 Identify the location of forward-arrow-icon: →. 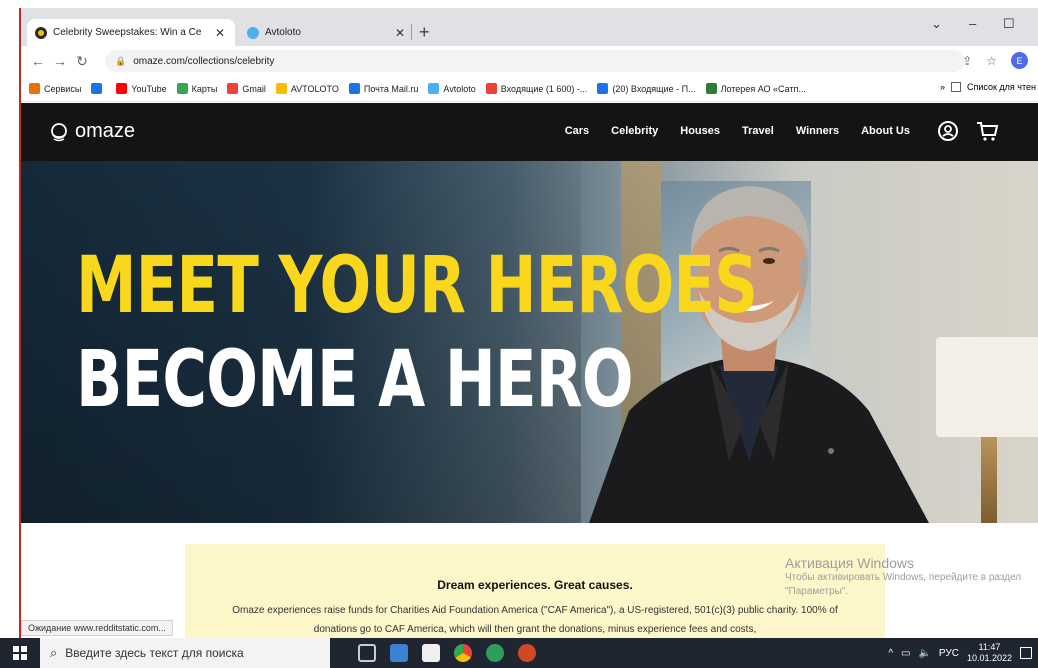
(60, 61).